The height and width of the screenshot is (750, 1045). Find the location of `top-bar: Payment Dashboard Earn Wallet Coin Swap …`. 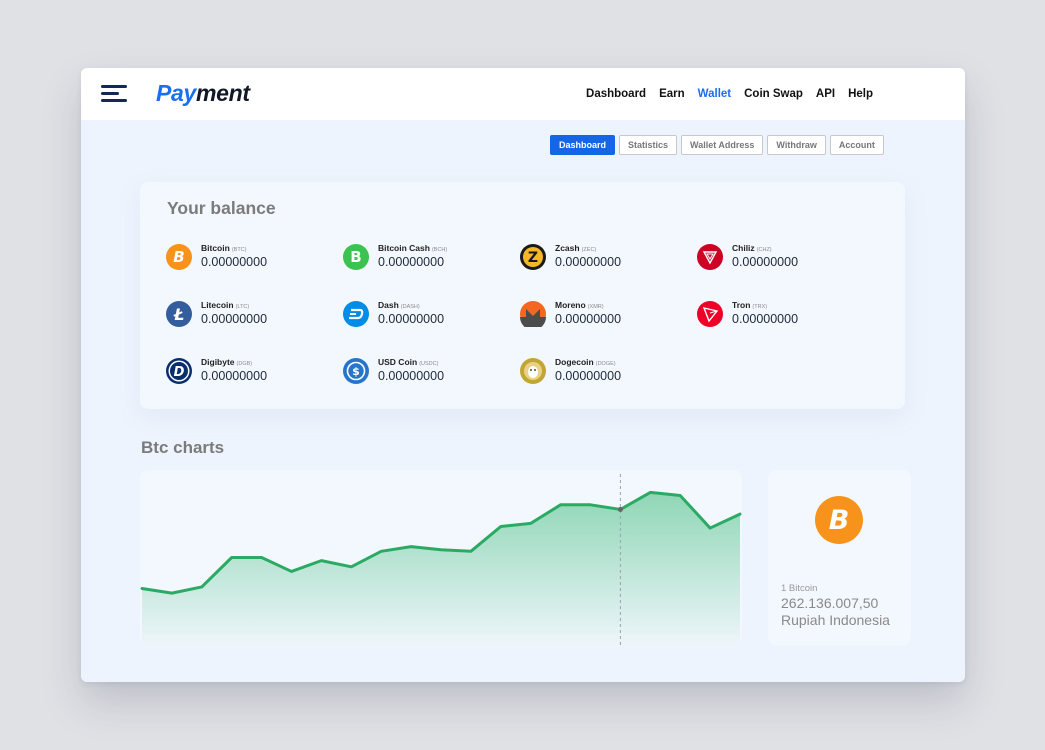

top-bar: Payment Dashboard Earn Wallet Coin Swap … is located at coordinates (523, 94).